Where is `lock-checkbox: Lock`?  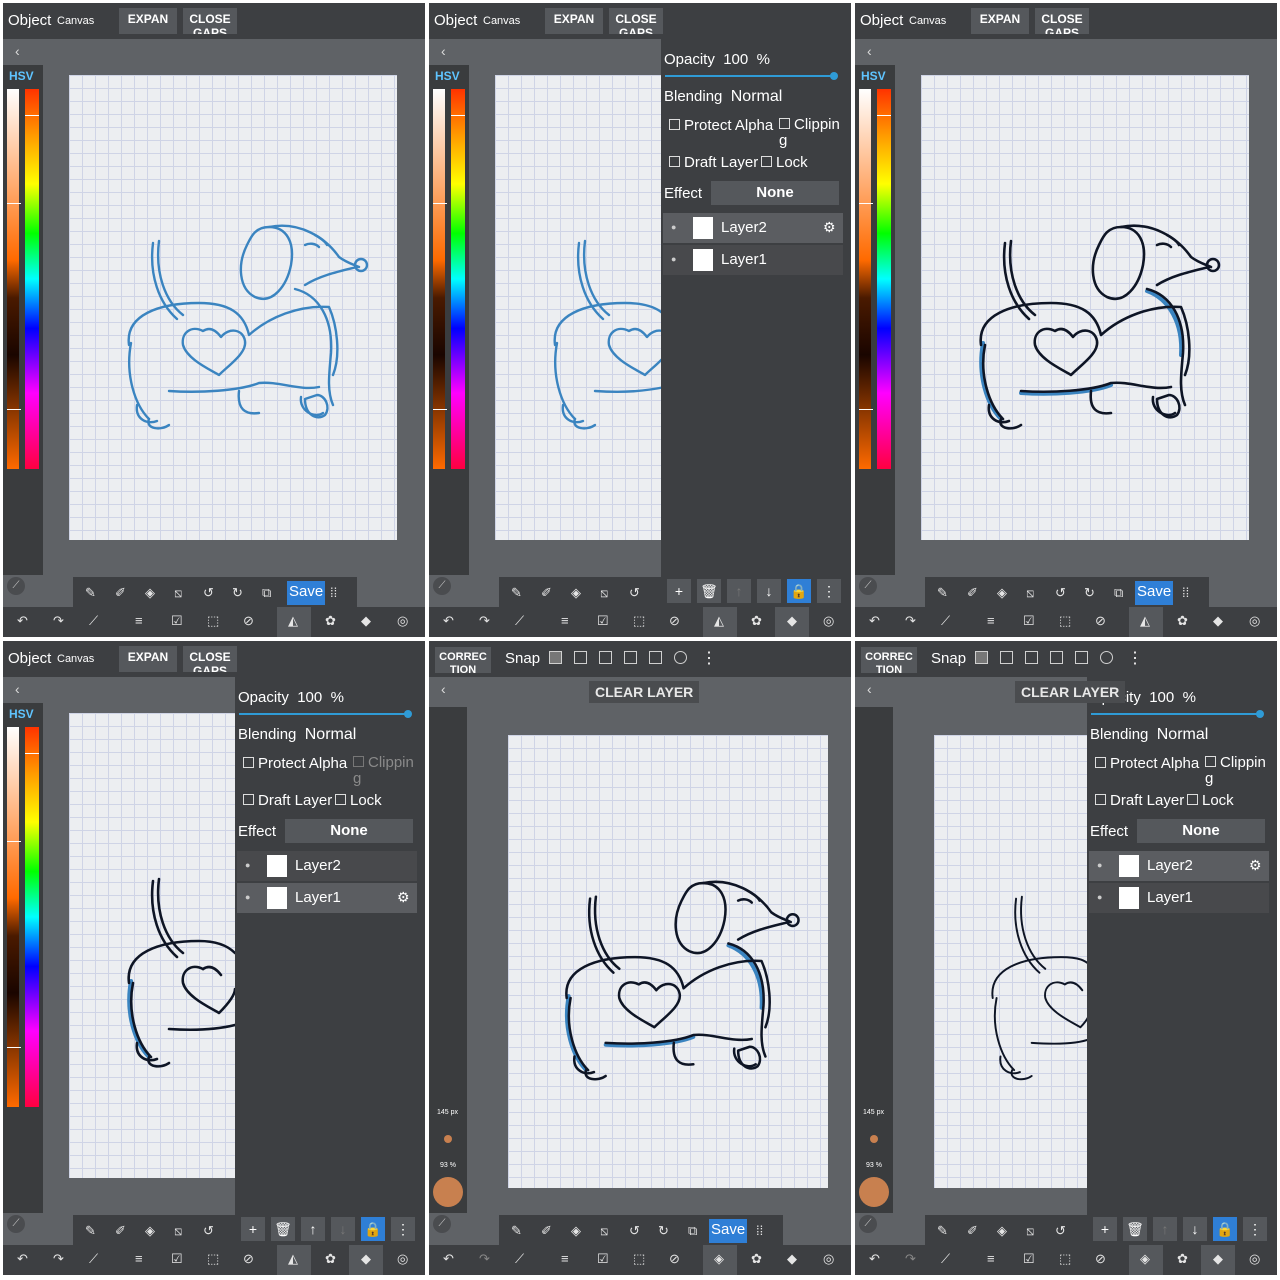 lock-checkbox: Lock is located at coordinates (784, 162).